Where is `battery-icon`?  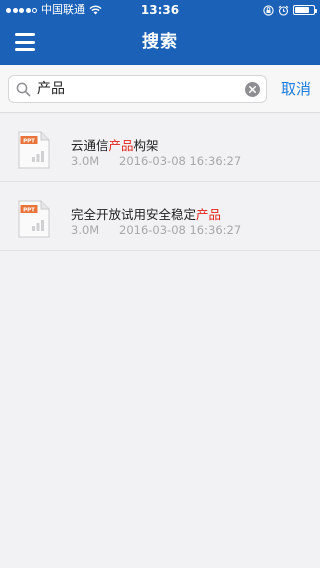 battery-icon is located at coordinates (305, 10).